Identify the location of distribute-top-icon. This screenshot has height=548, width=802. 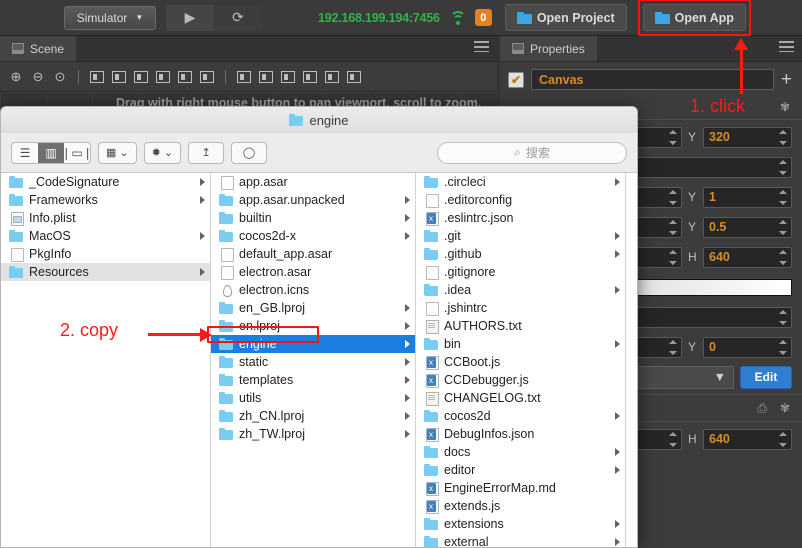
(244, 77).